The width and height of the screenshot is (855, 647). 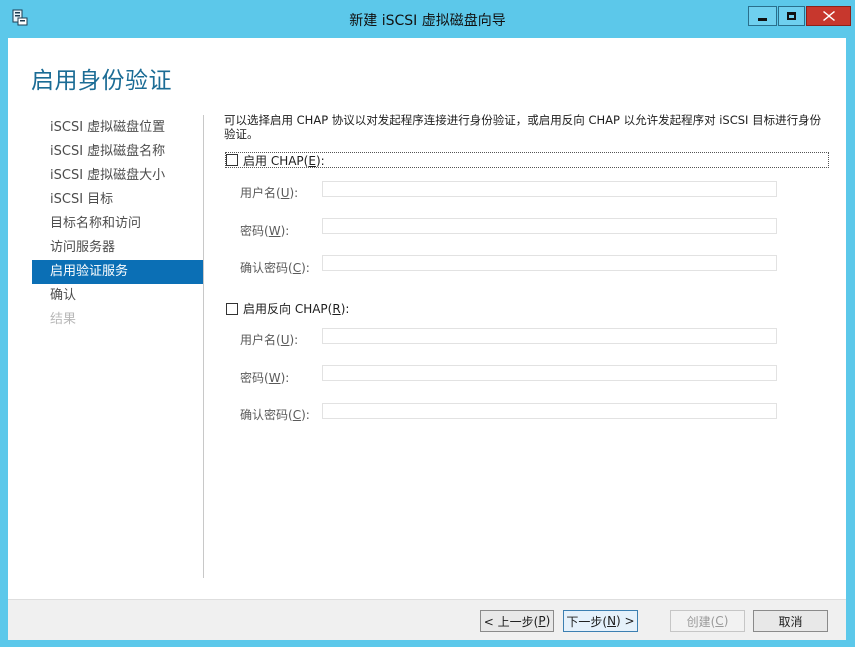 I want to click on maximize-button, so click(x=791, y=16).